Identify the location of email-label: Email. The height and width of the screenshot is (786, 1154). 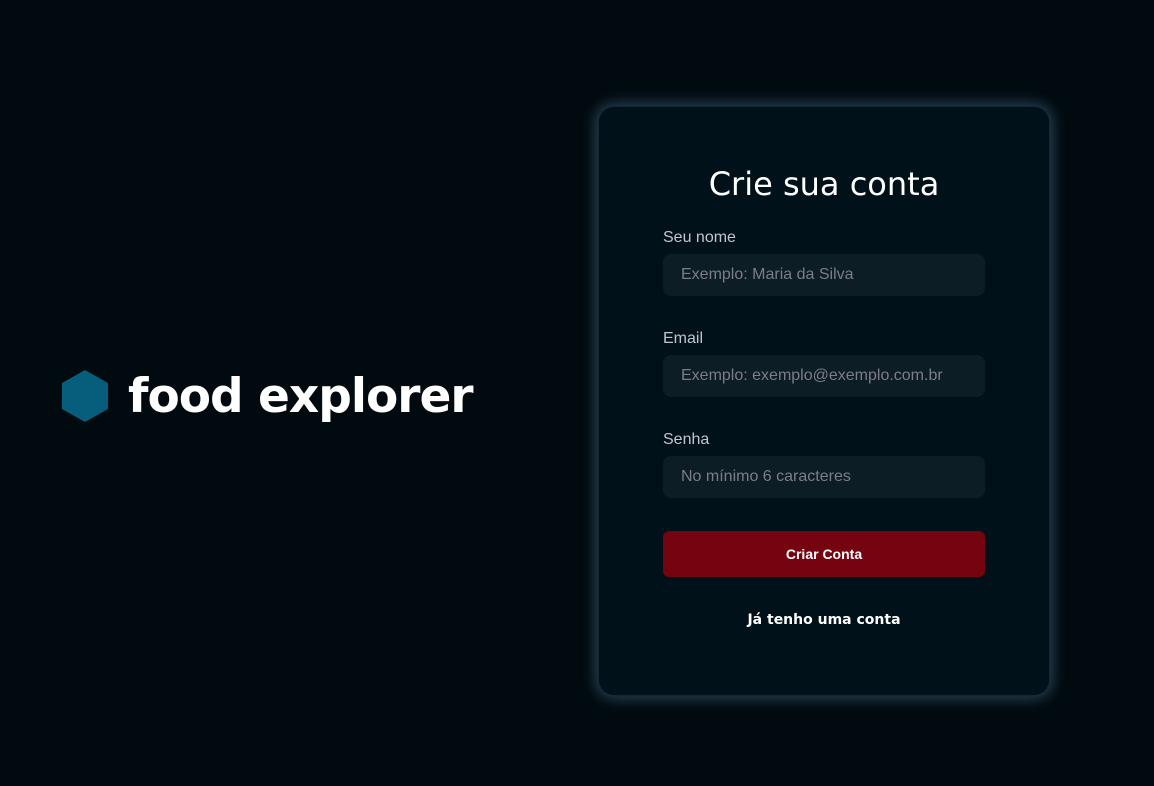
(683, 338).